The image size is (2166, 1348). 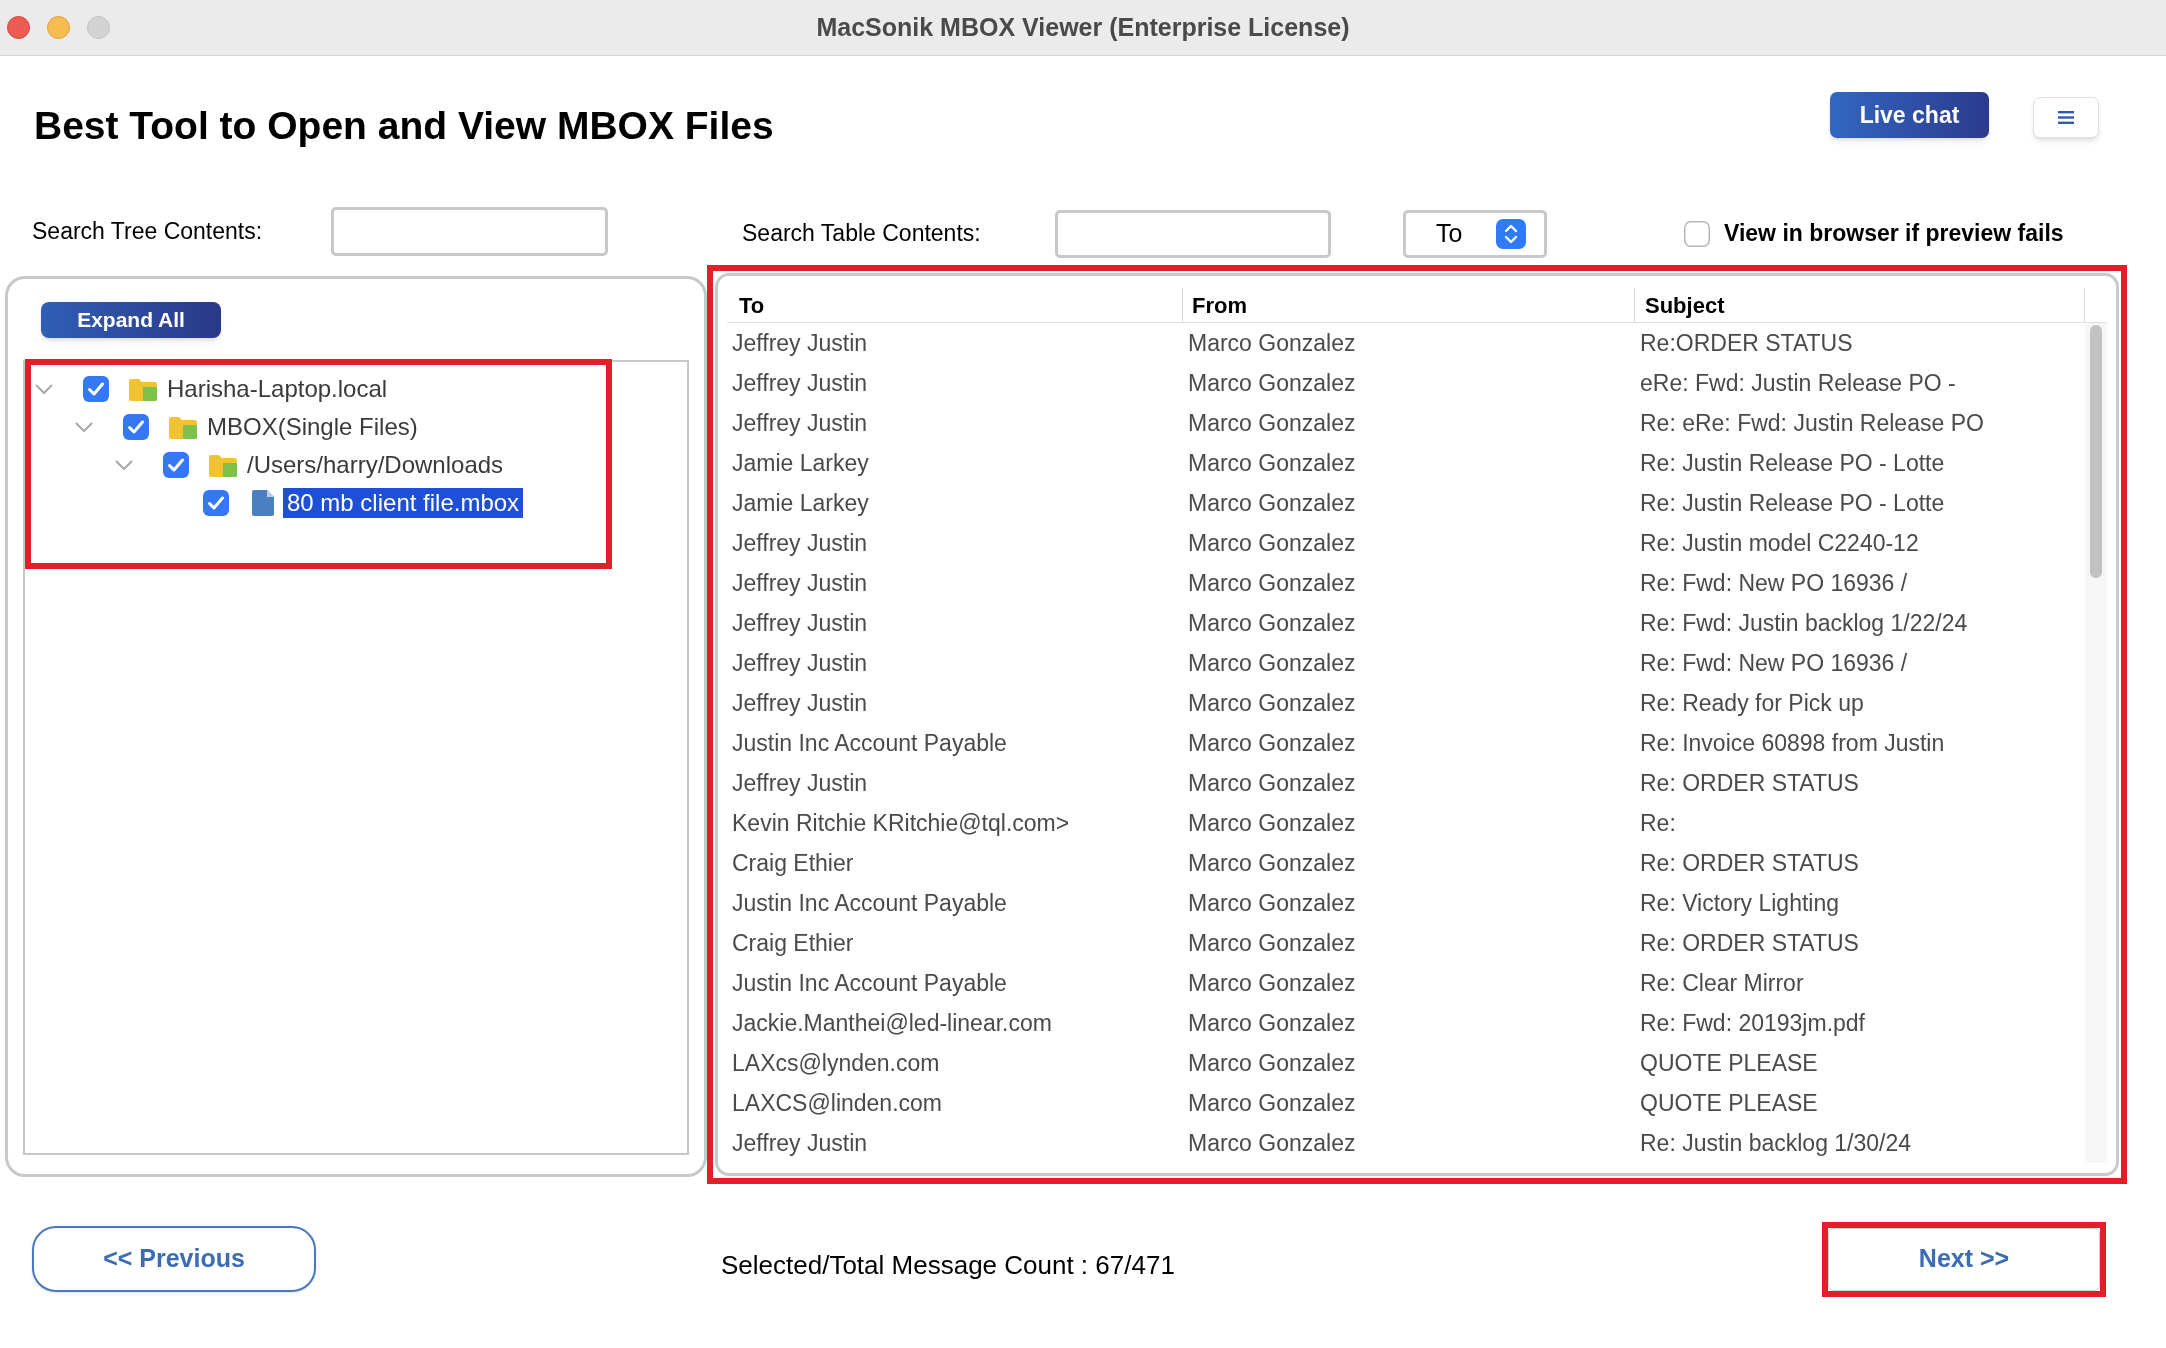 I want to click on scrollbar-thumb, so click(x=2096, y=451).